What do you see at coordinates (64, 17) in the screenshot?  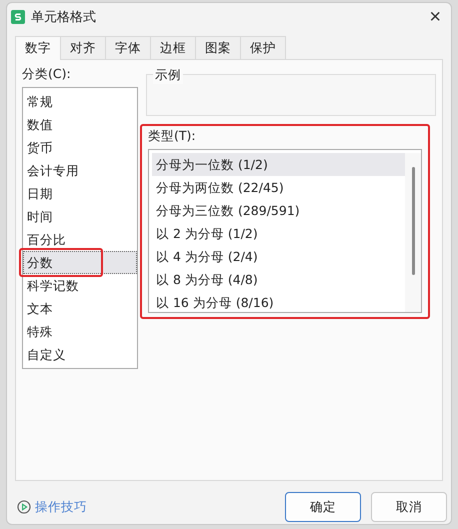 I see `window-title: 单元格格式` at bounding box center [64, 17].